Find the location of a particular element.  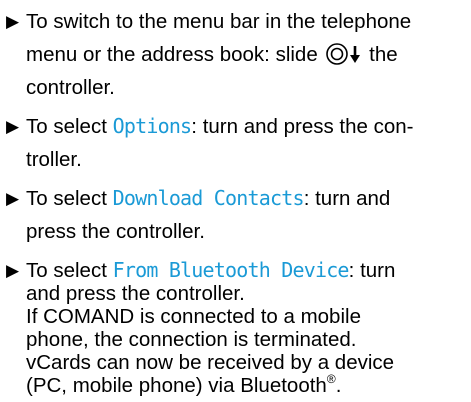

step-text-line: To select Download Contacts: turn and is located at coordinates (208, 198).